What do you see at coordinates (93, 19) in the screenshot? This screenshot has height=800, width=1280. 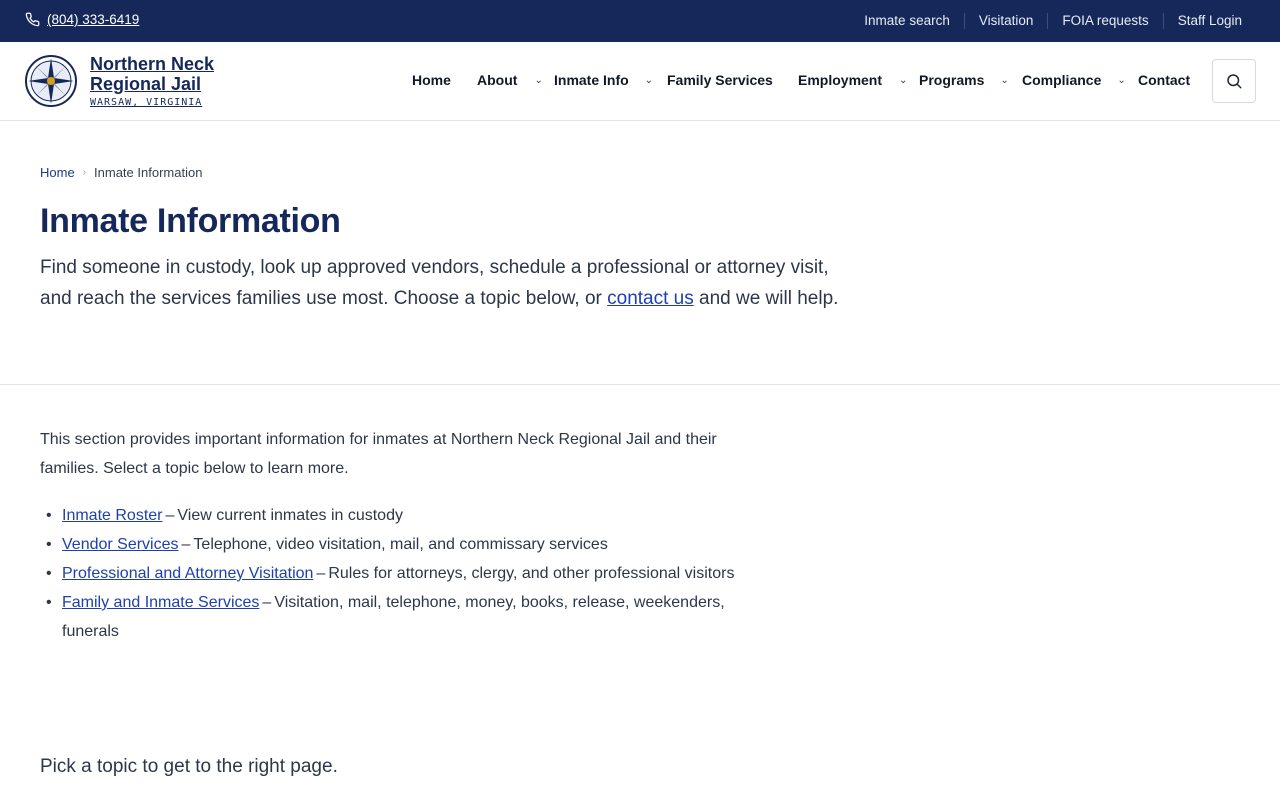 I see `phone-link: (804) 333-6419` at bounding box center [93, 19].